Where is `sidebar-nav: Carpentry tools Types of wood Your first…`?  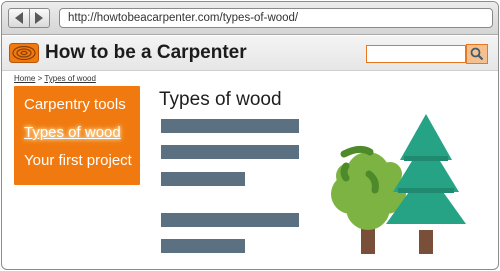
sidebar-nav: Carpentry tools Types of wood Your first… is located at coordinates (77, 135).